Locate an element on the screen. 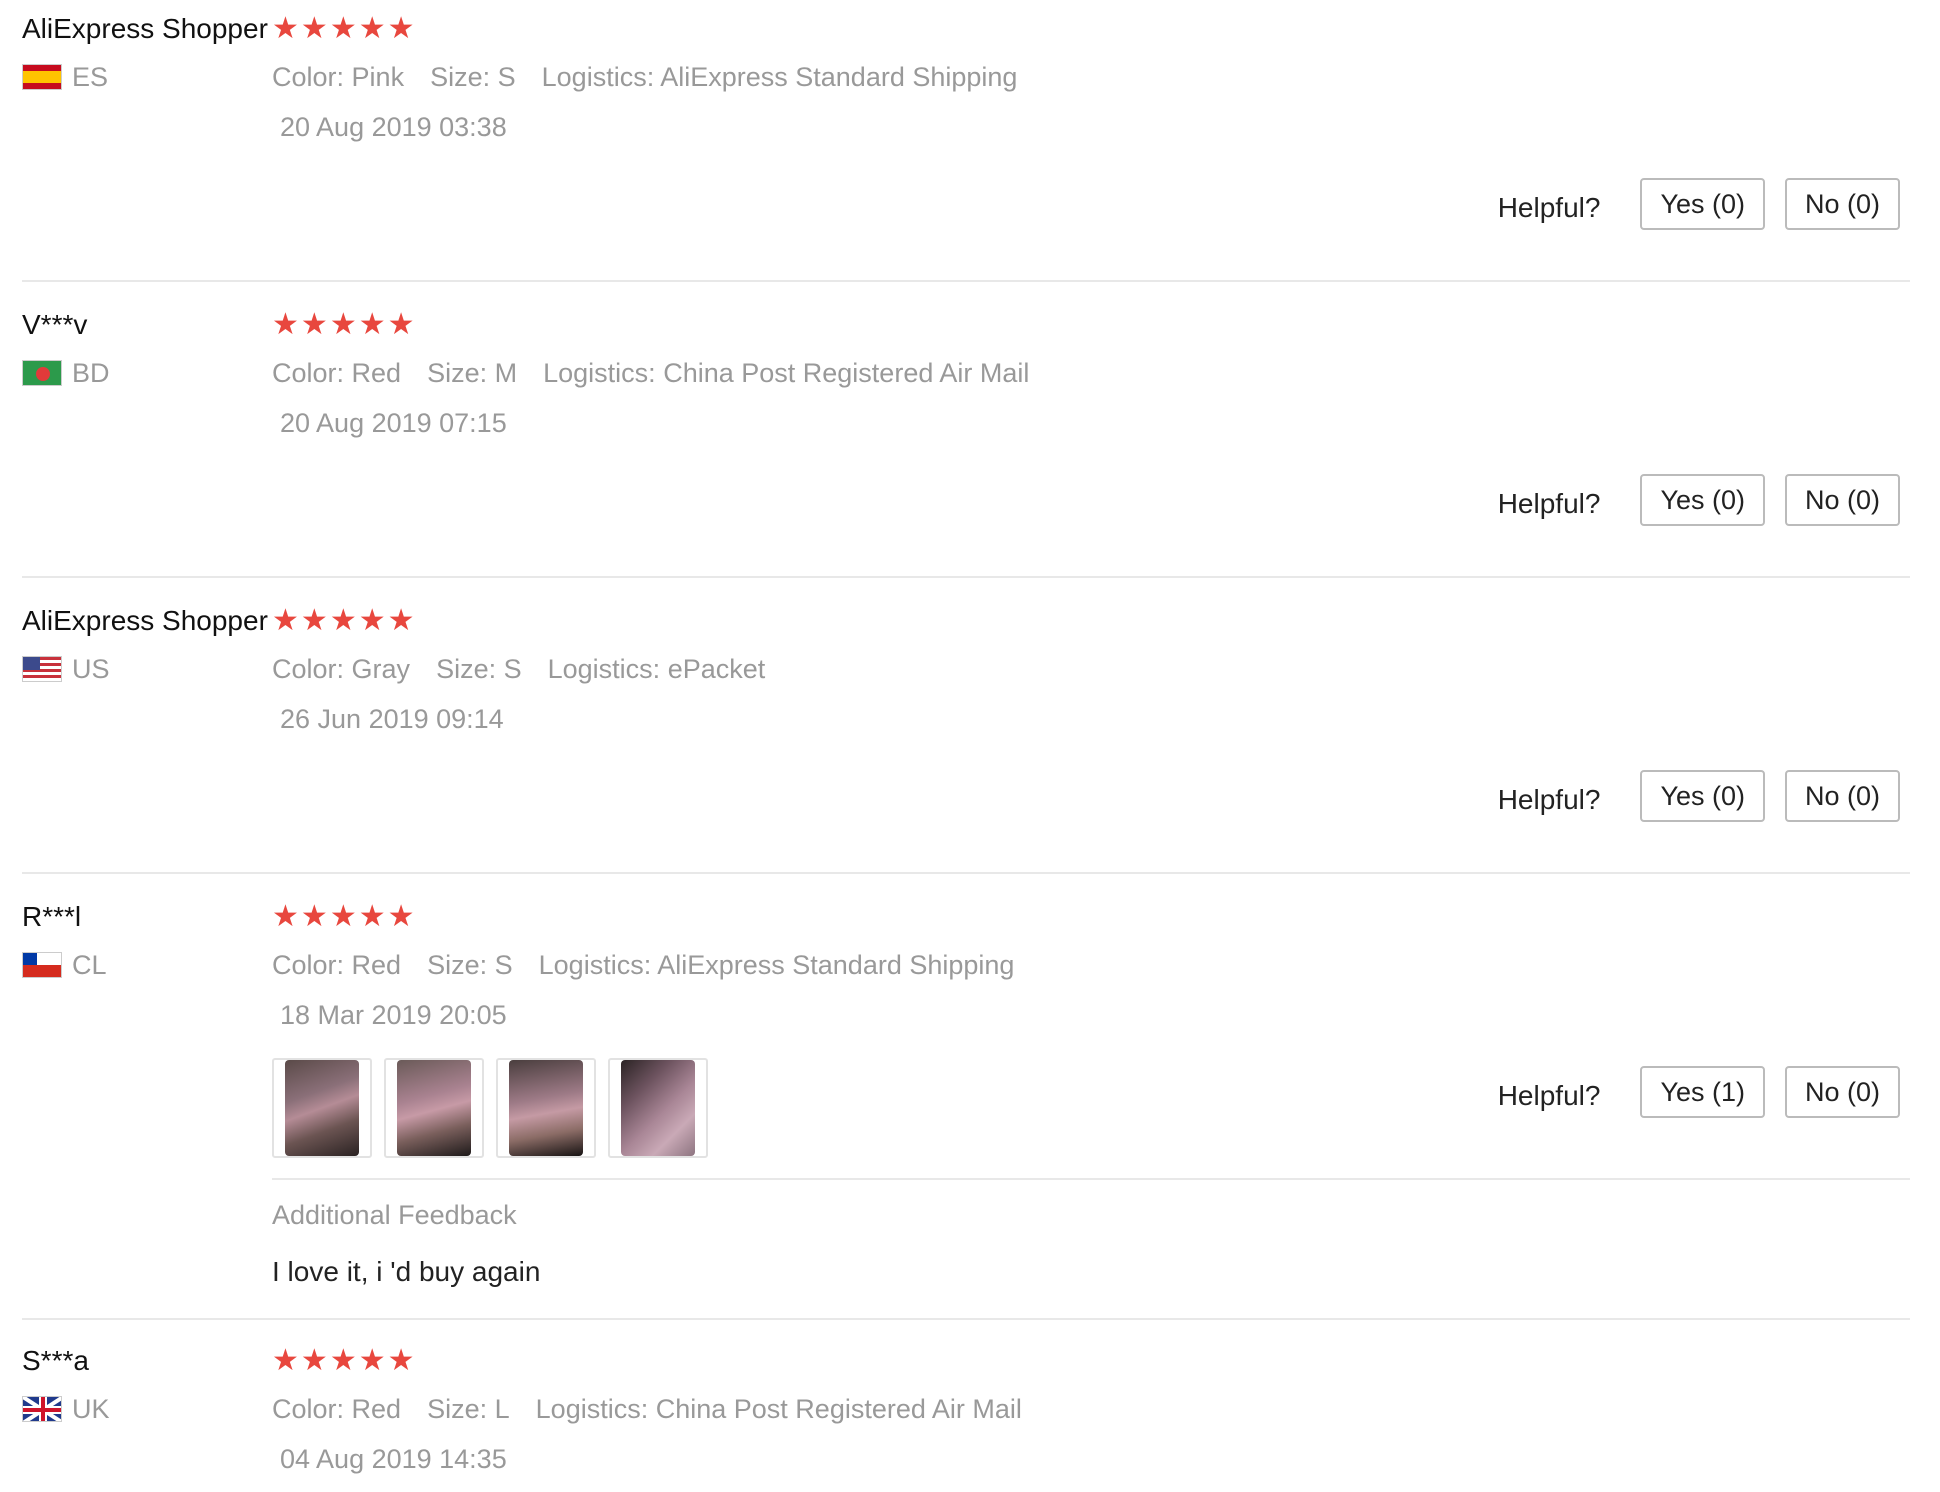 The height and width of the screenshot is (1492, 1940). logistics-value: ePacket is located at coordinates (716, 669).